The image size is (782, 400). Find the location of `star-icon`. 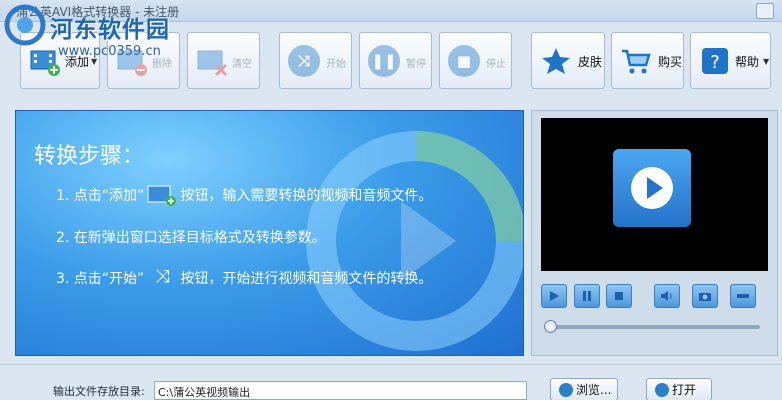

star-icon is located at coordinates (556, 61).